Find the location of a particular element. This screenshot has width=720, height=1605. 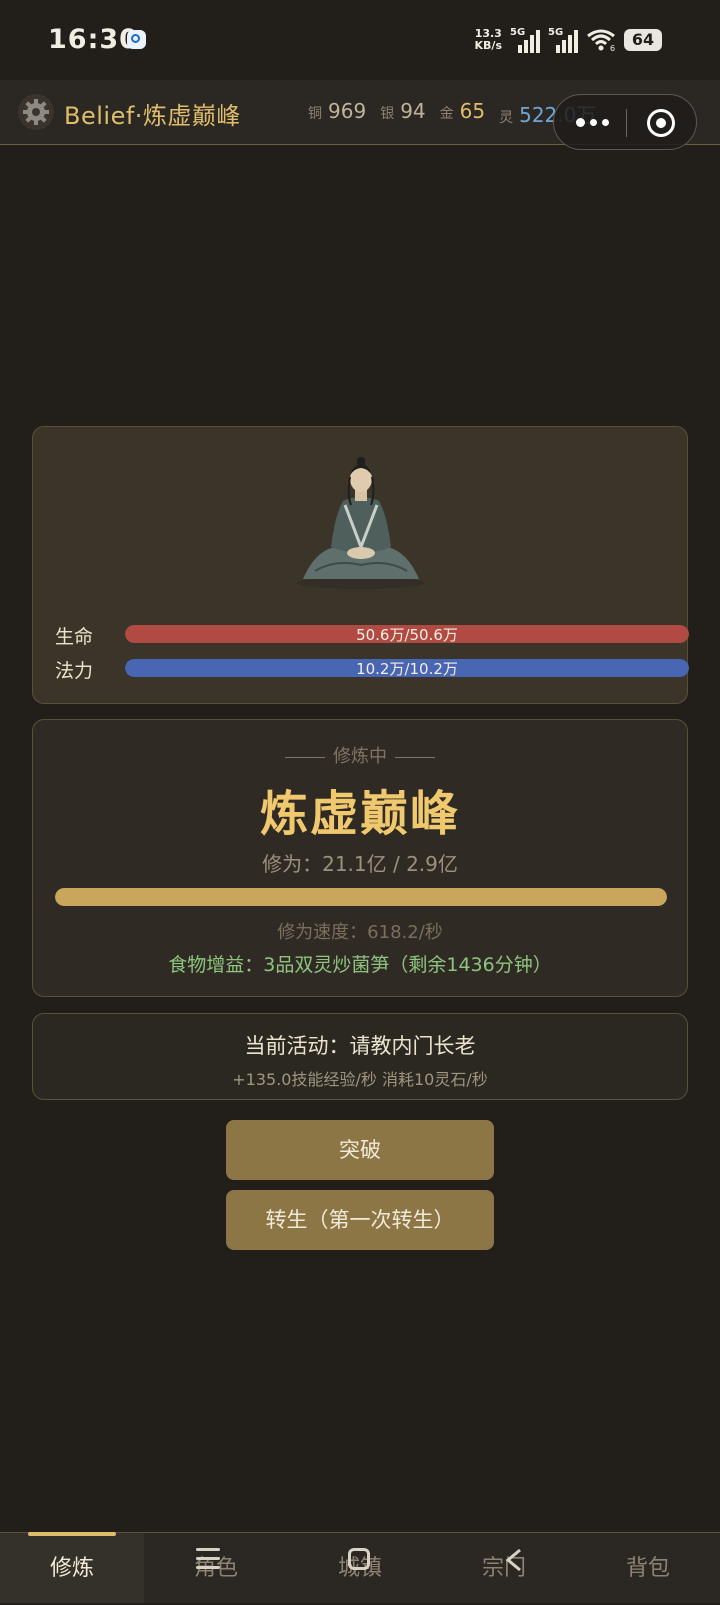

current-activity-card: 当前活动：请教内门长老 +135.0技能经验/秒 消耗10灵石/秒 is located at coordinates (360, 1056).